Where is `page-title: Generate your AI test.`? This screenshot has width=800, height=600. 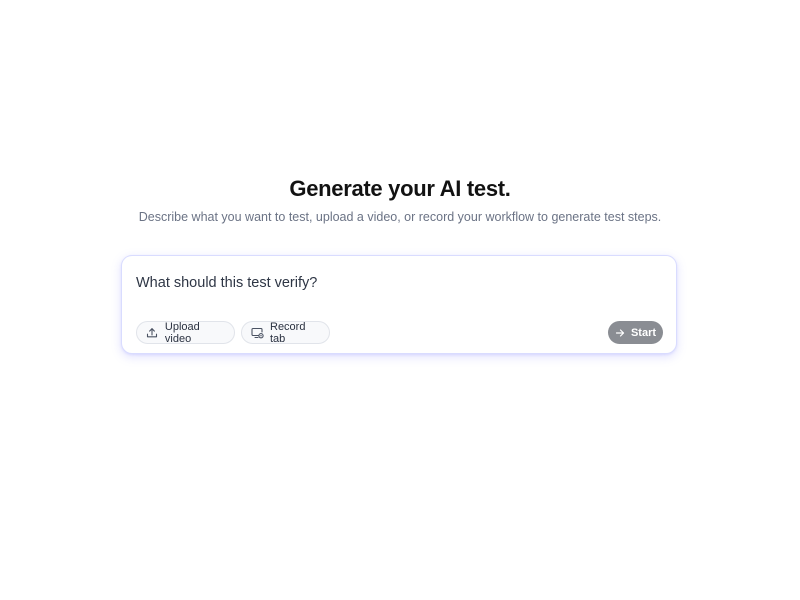 page-title: Generate your AI test. is located at coordinates (400, 188).